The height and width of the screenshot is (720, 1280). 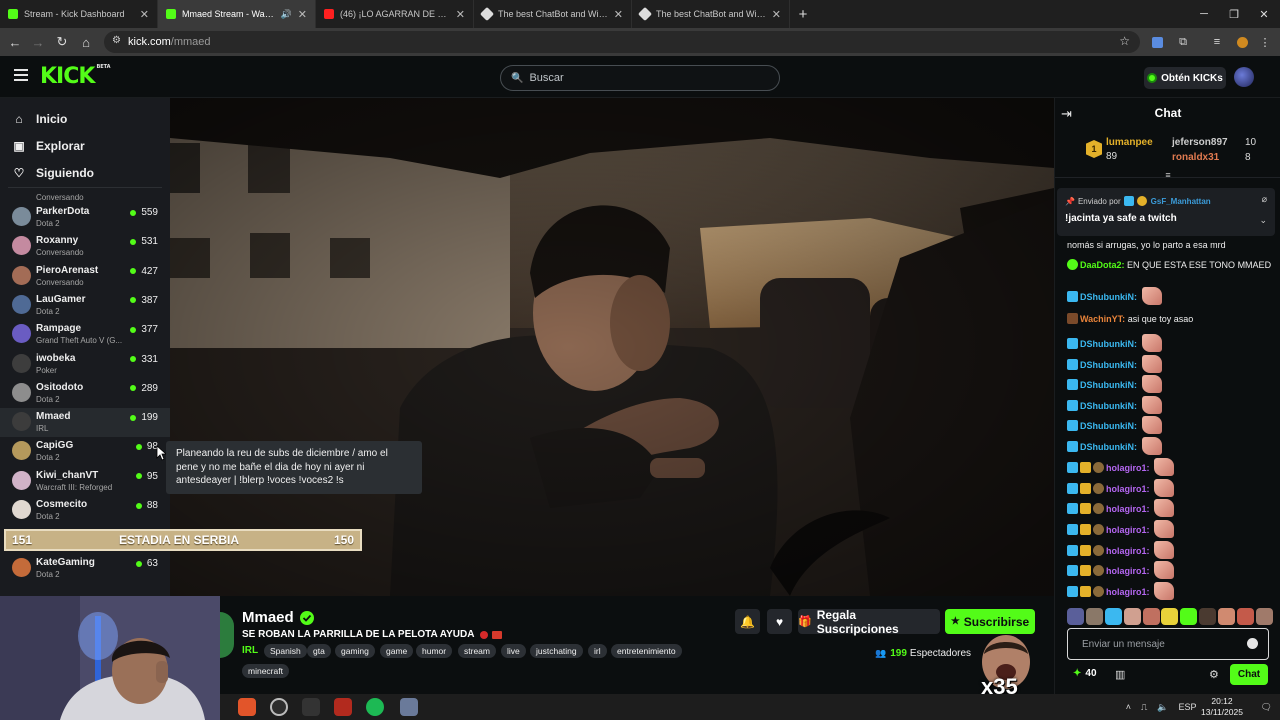 What do you see at coordinates (75, 76) in the screenshot?
I see `kick-logo: KICK BETA` at bounding box center [75, 76].